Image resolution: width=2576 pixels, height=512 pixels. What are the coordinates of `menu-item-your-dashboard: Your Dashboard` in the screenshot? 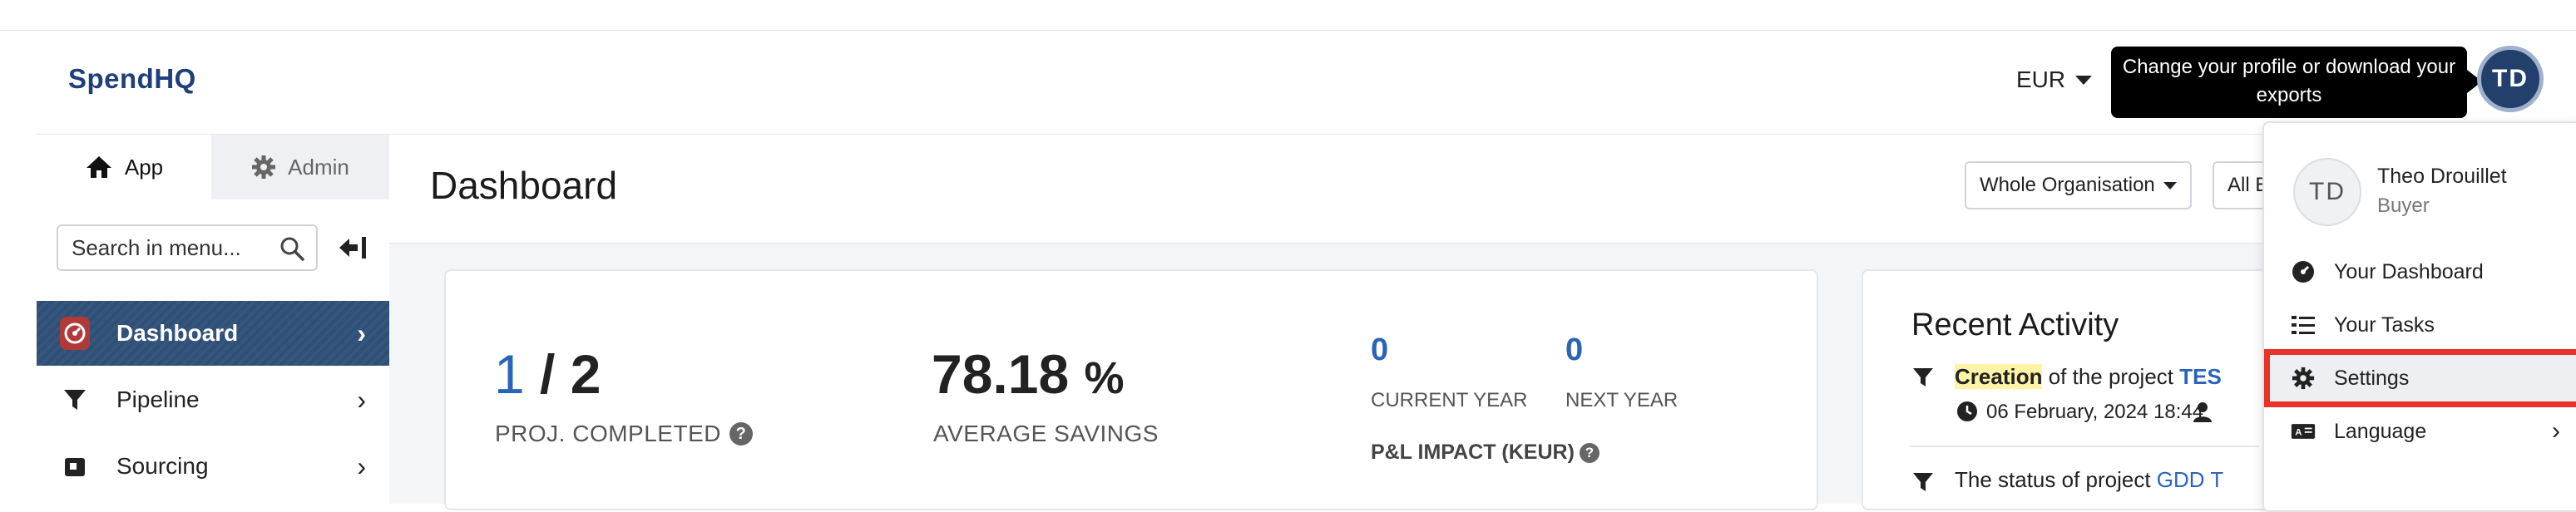 It's located at (2421, 272).